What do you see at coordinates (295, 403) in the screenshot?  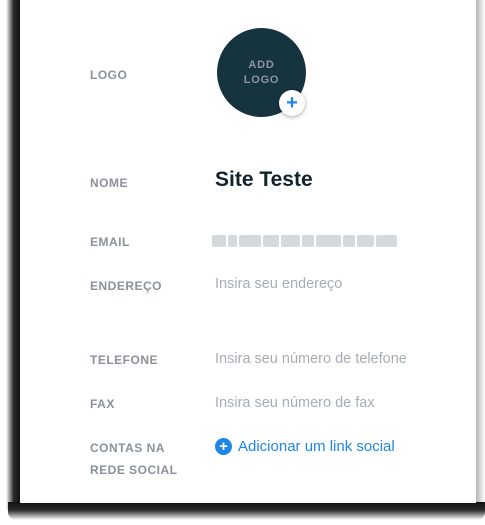 I see `fax-input: Insira seu número de fax` at bounding box center [295, 403].